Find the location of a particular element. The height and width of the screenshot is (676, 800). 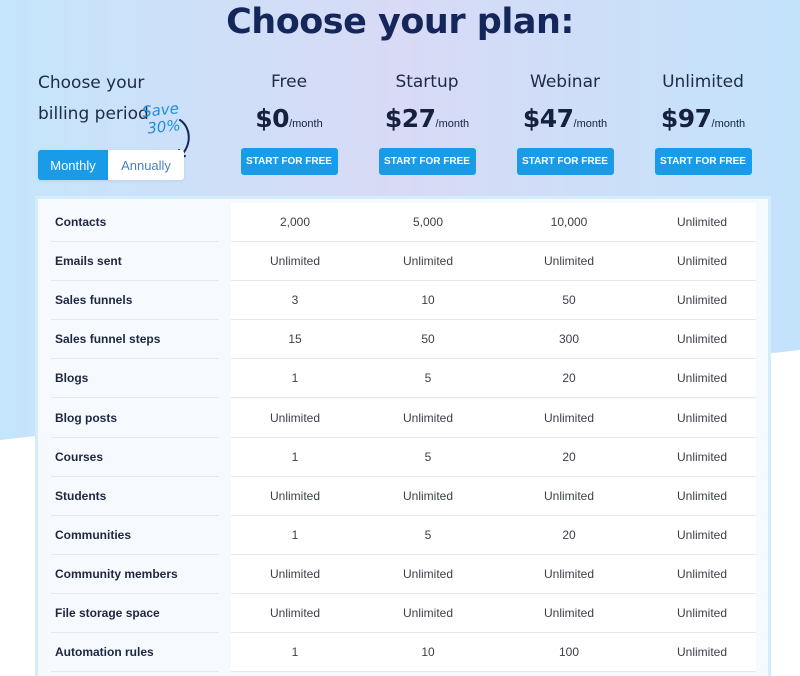

feature-values: 2,000 5,000 10,000 Unlimited is located at coordinates (493, 222).